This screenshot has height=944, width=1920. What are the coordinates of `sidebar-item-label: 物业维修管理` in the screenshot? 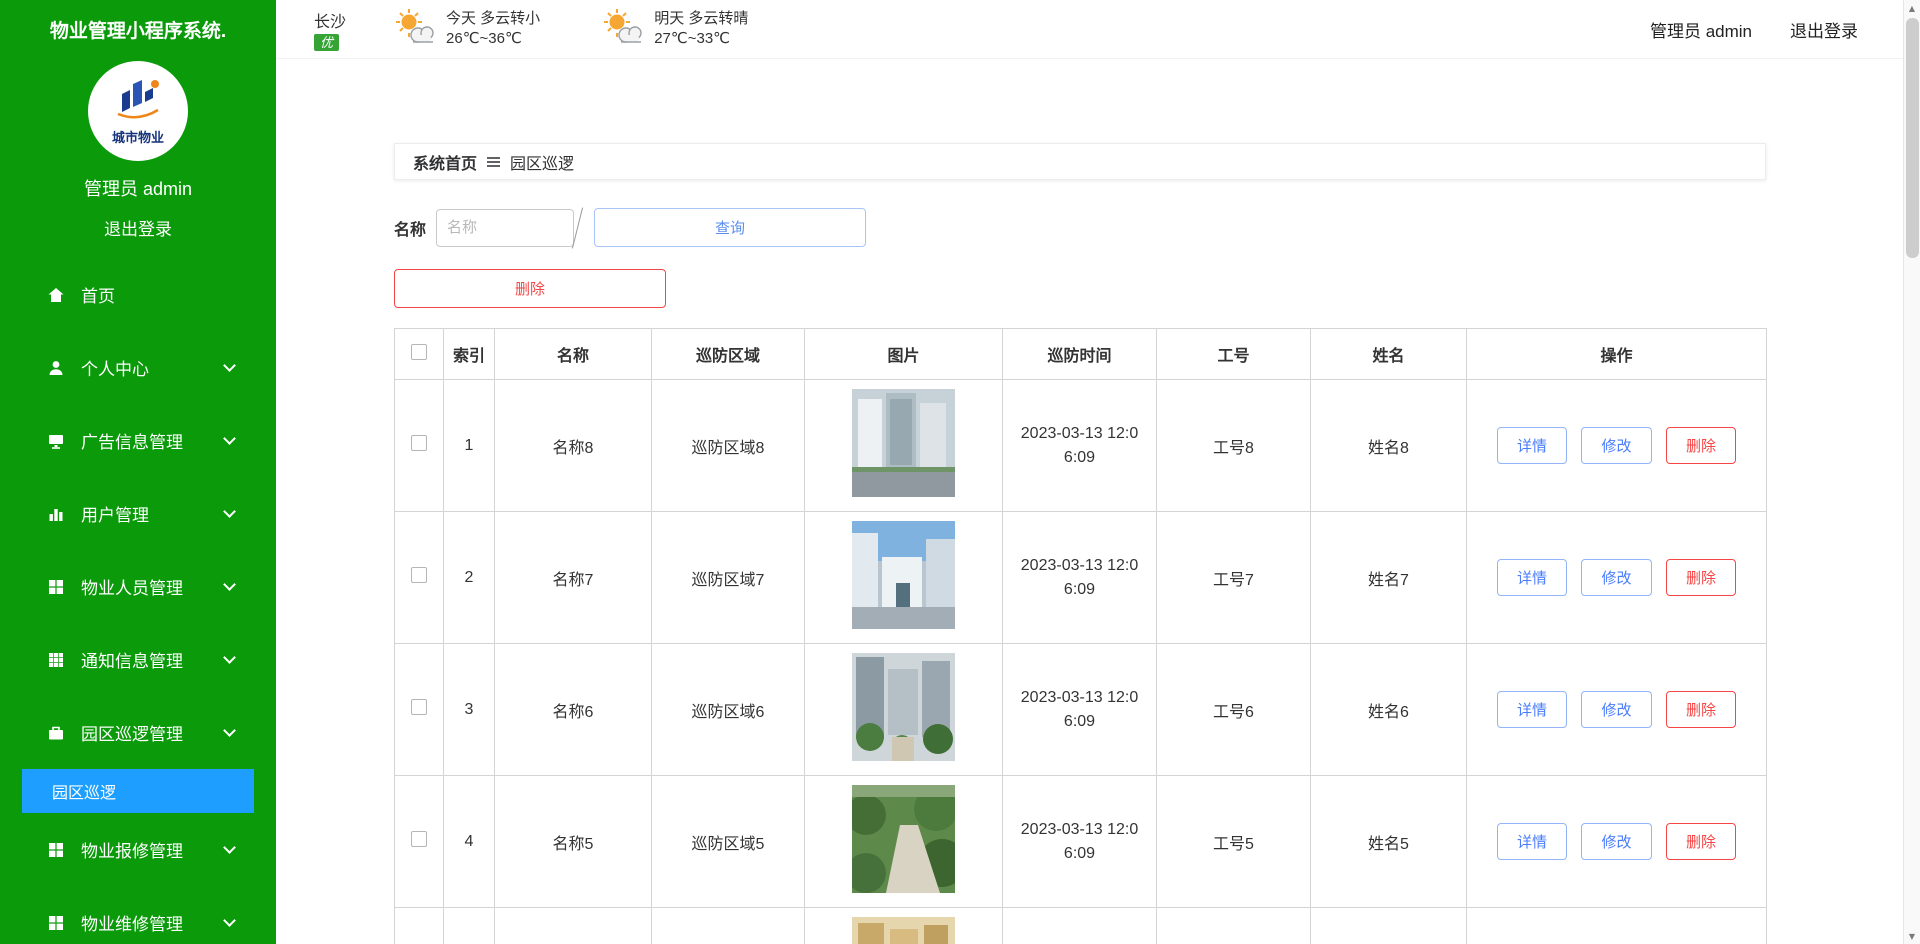 It's located at (132, 924).